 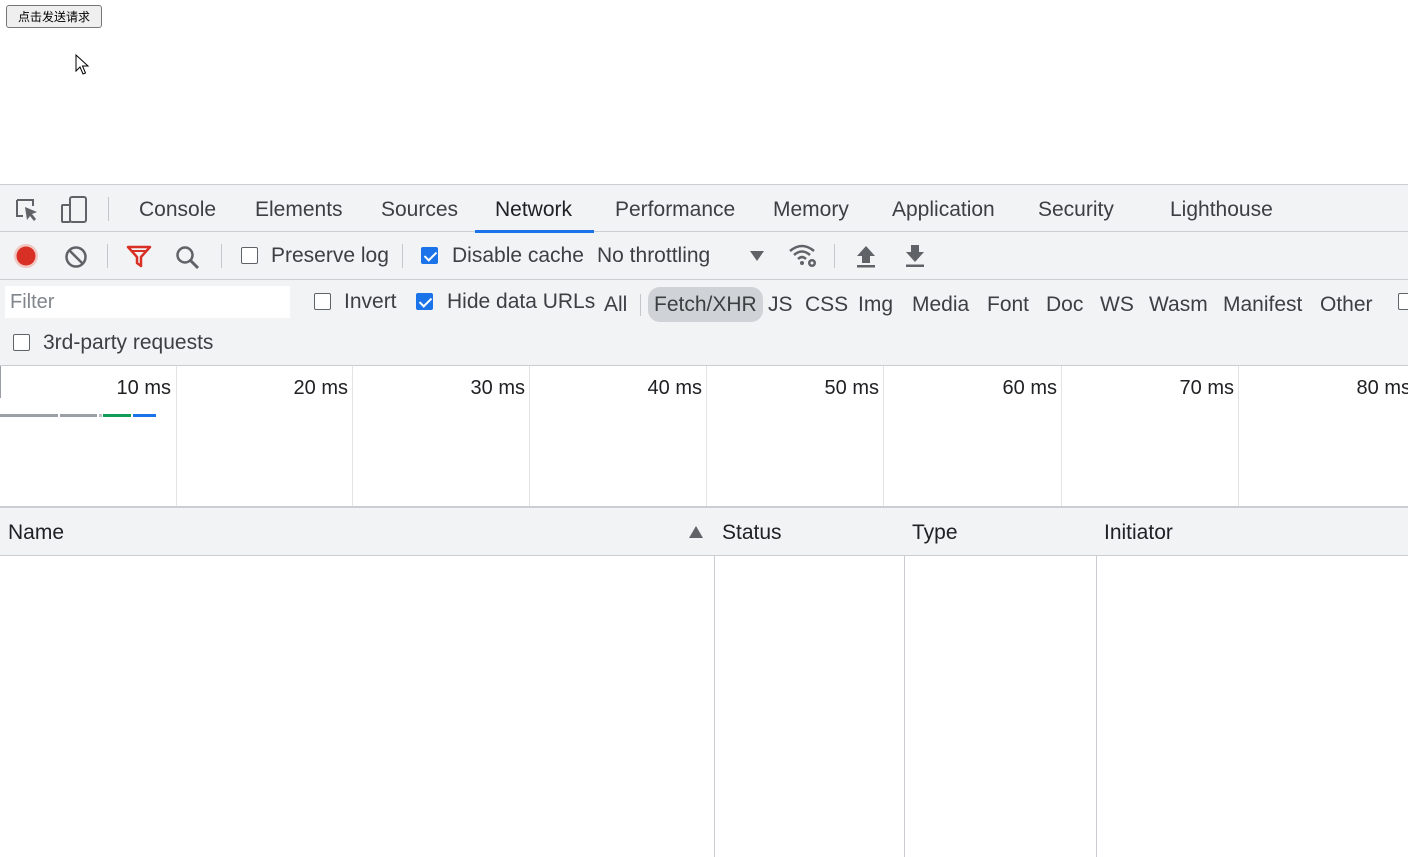 What do you see at coordinates (640, 305) in the screenshot?
I see `filter-separator` at bounding box center [640, 305].